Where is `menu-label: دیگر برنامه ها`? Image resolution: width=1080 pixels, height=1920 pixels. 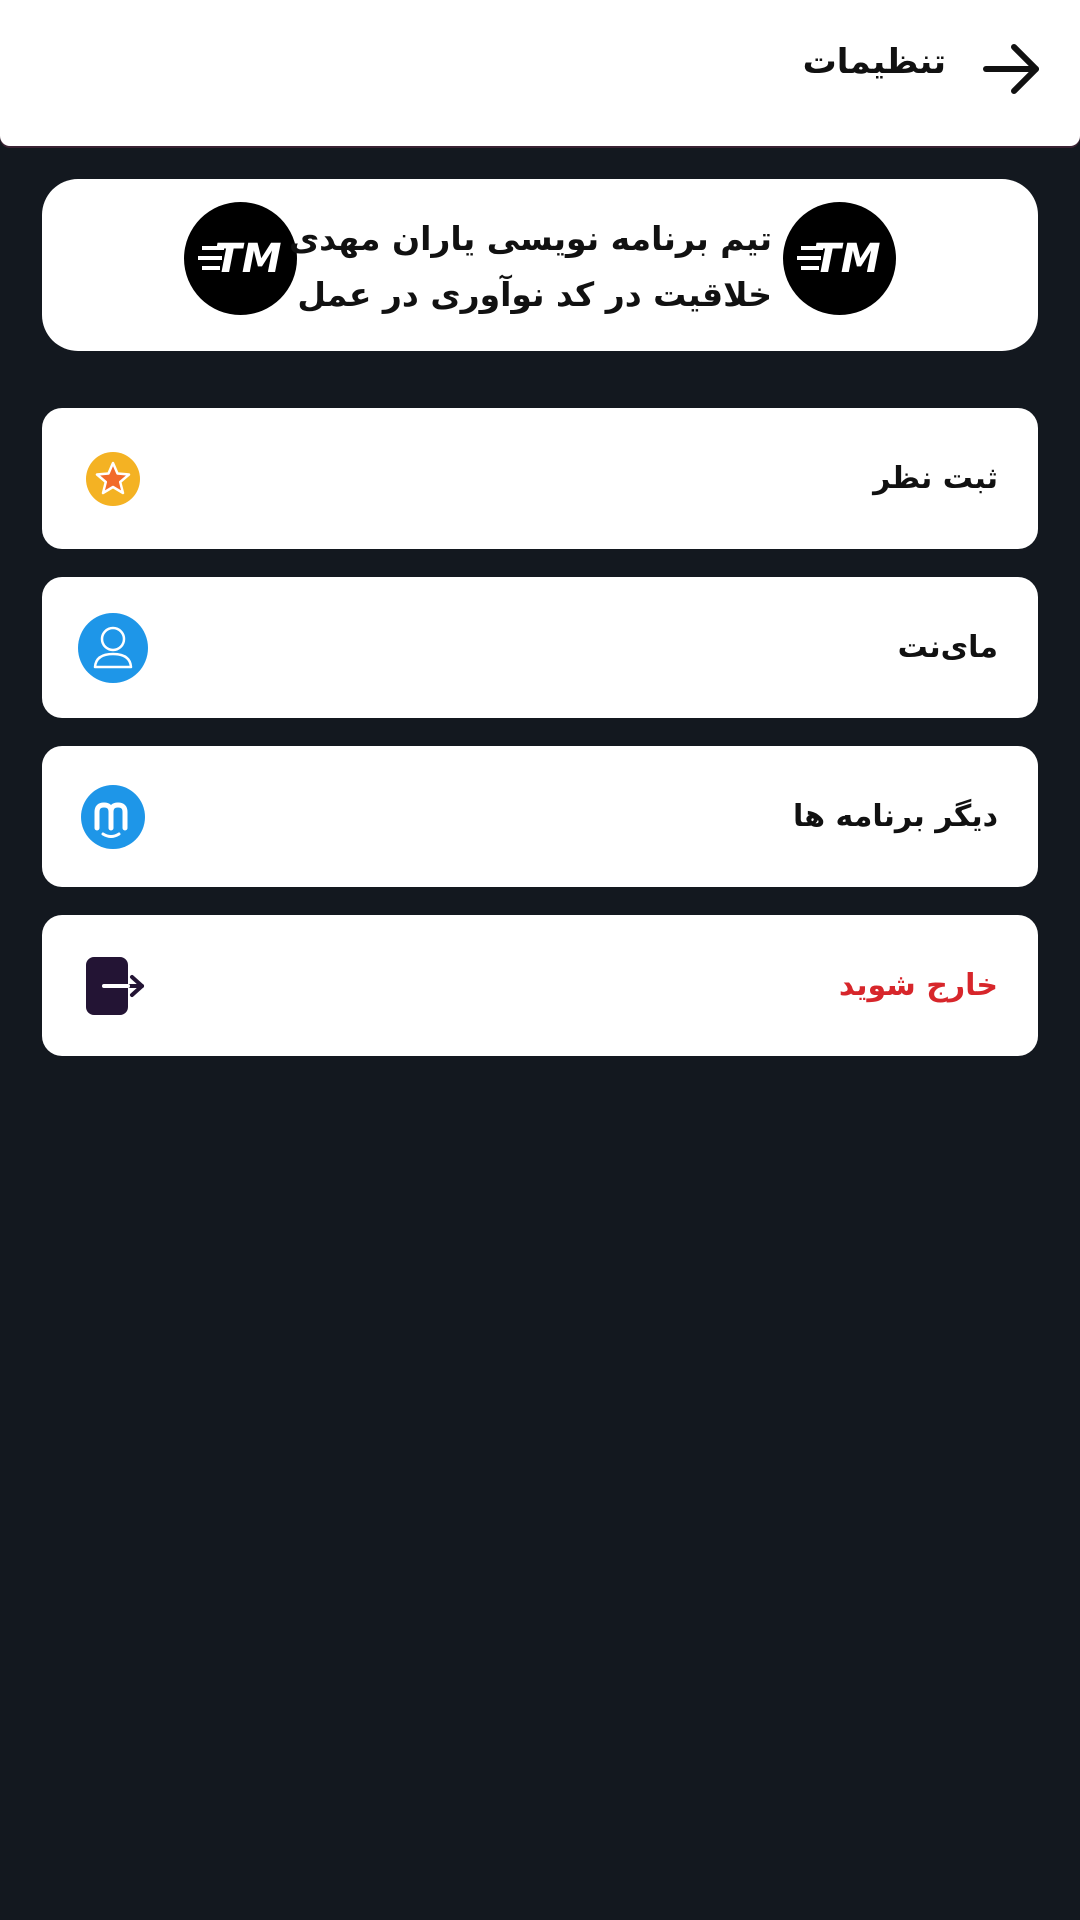
menu-label: دیگر برنامه ها is located at coordinates (895, 816).